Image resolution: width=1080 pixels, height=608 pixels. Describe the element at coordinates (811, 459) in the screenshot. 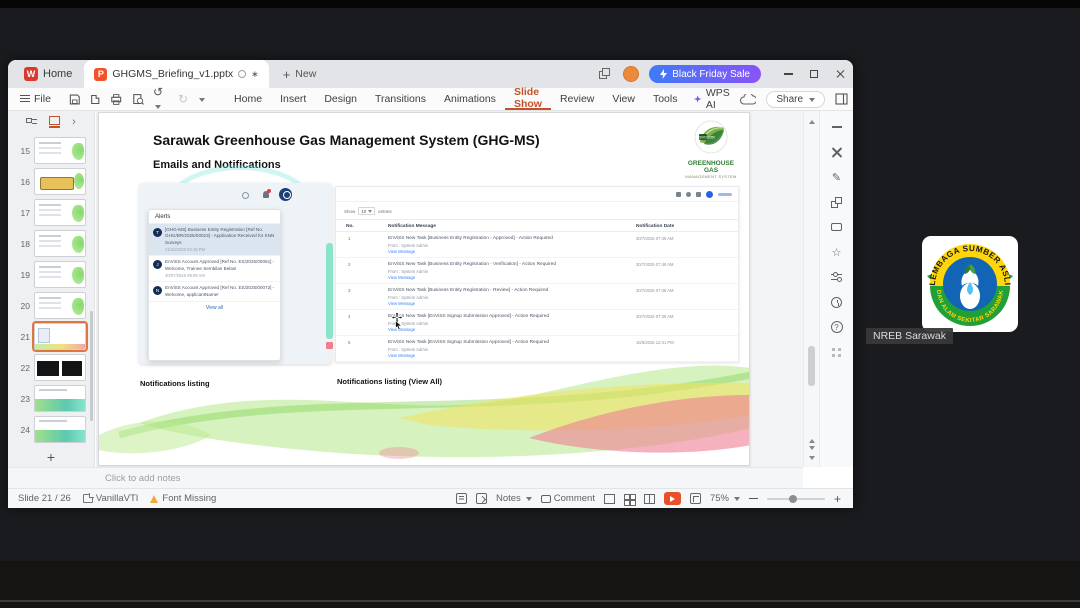

I see `scroll-down-icon` at that location.